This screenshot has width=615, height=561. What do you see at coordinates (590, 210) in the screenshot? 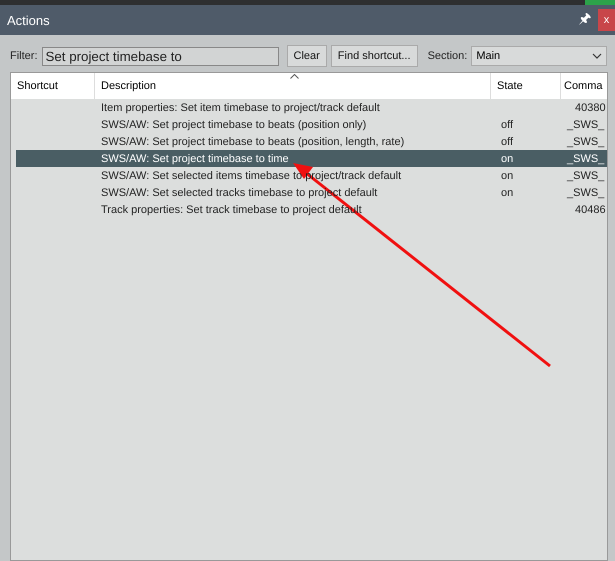
I see `command-cell-text: 40486` at bounding box center [590, 210].